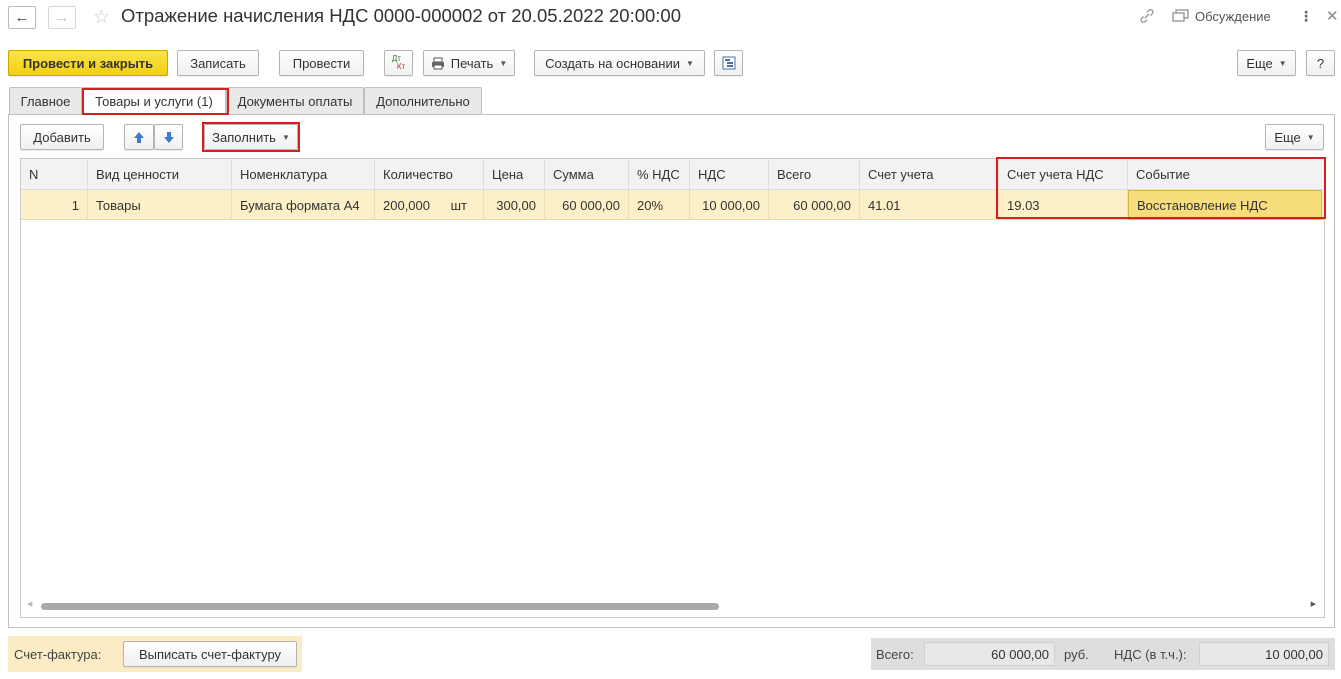 Image resolution: width=1341 pixels, height=679 pixels. Describe the element at coordinates (587, 174) in the screenshot. I see `column-header-sum: Сумма` at that location.